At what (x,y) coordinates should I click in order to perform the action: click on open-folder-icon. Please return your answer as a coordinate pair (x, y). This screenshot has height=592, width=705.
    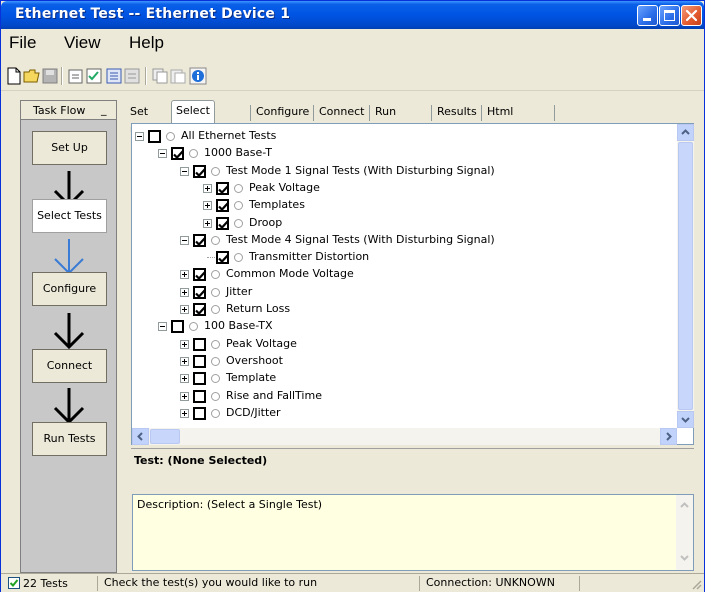
    Looking at the image, I should click on (32, 76).